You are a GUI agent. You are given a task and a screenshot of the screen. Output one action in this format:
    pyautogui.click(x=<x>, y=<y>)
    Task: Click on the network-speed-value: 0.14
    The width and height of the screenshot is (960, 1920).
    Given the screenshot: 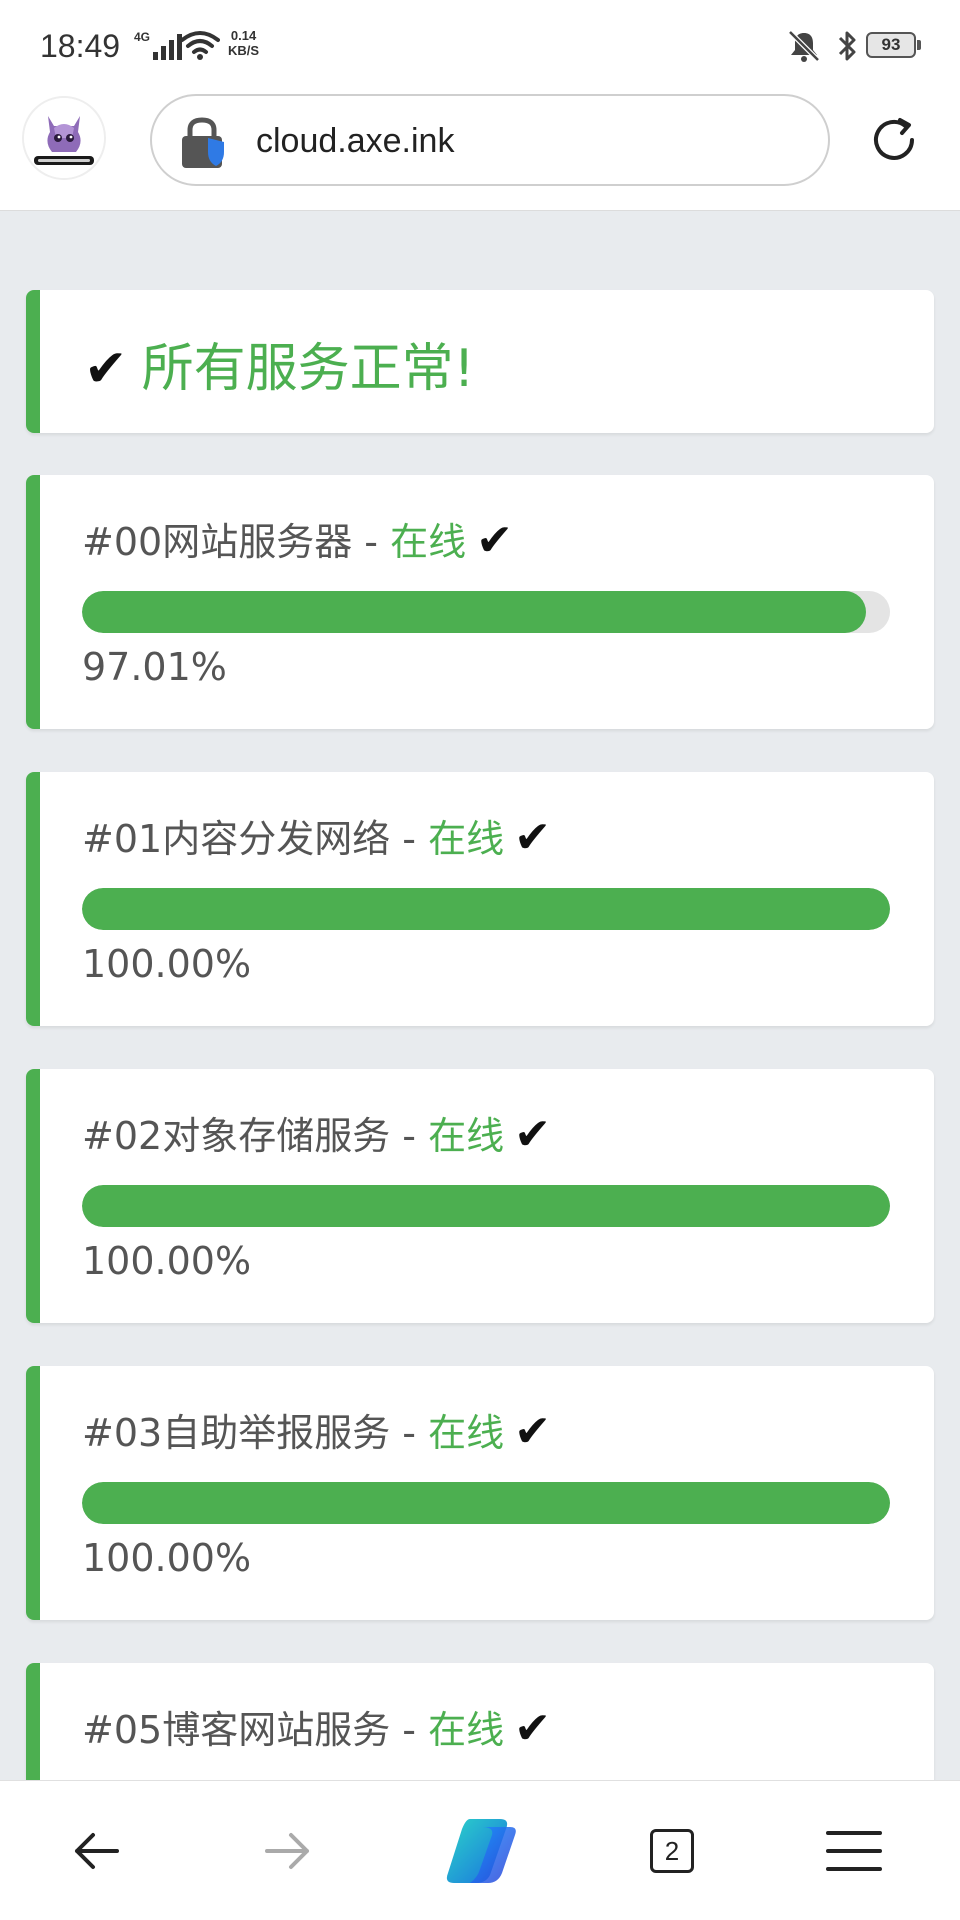 What is the action you would take?
    pyautogui.click(x=243, y=35)
    